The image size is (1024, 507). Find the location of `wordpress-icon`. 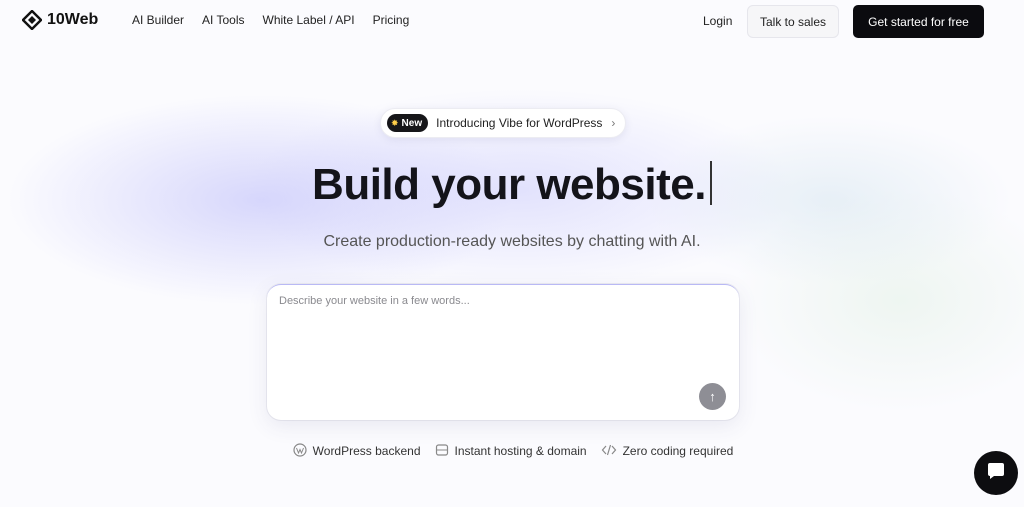

wordpress-icon is located at coordinates (300, 451).